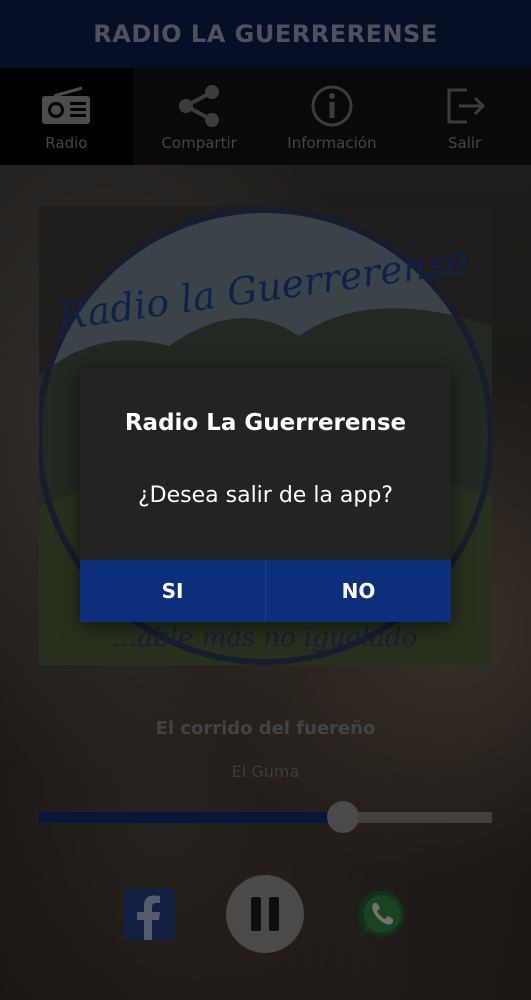 The width and height of the screenshot is (531, 1000). I want to click on yes-button: SI, so click(172, 591).